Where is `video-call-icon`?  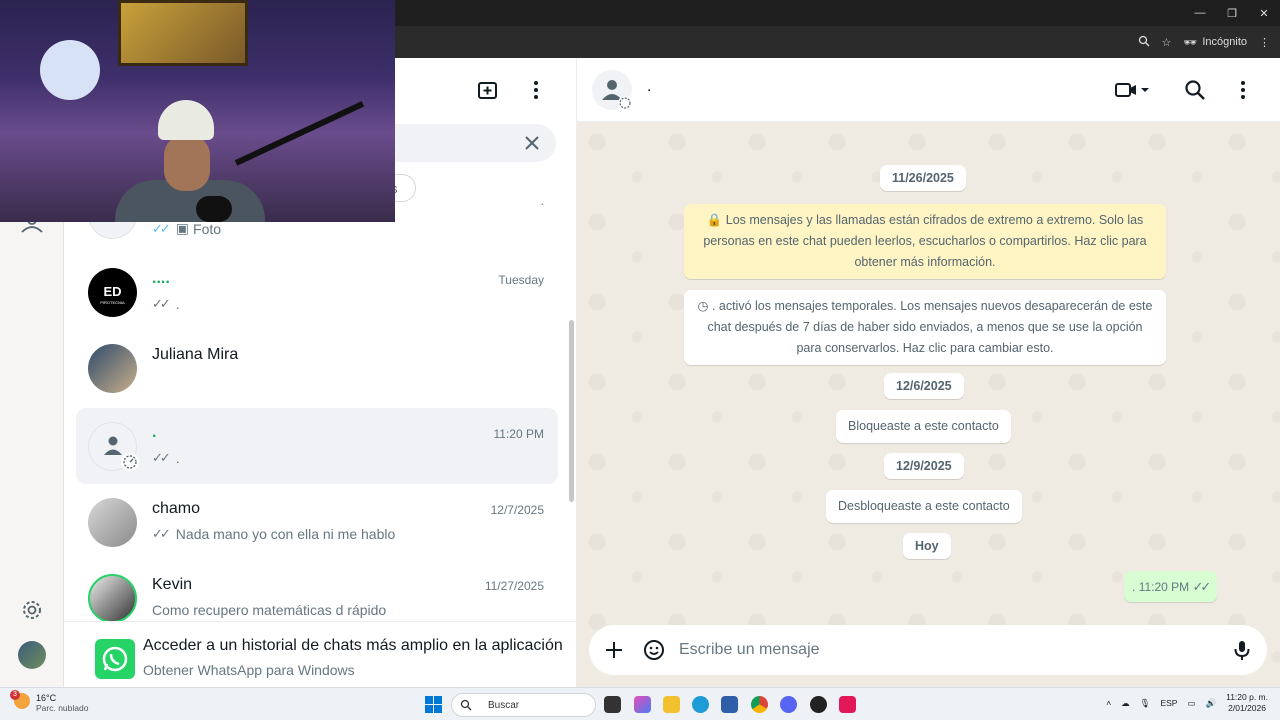
video-call-icon is located at coordinates (1126, 90).